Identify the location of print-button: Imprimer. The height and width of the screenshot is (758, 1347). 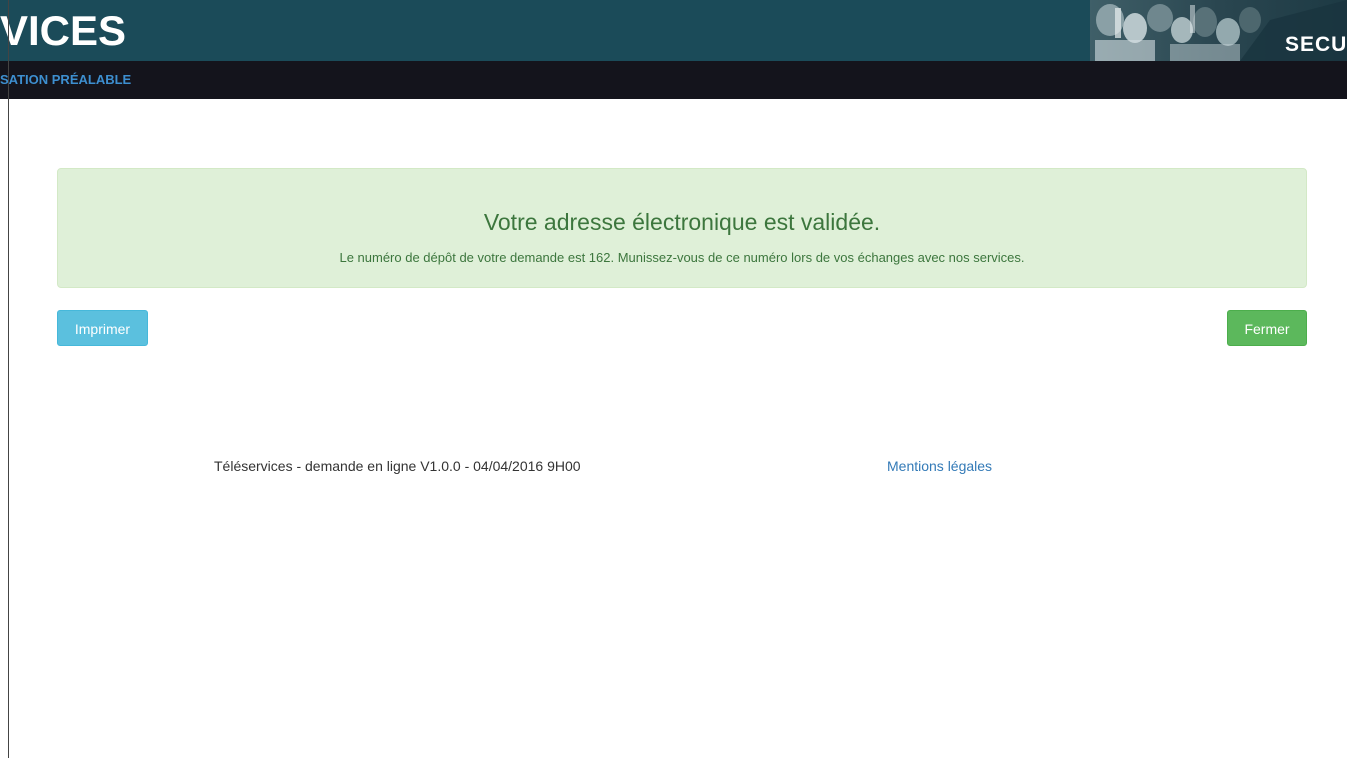
(102, 328).